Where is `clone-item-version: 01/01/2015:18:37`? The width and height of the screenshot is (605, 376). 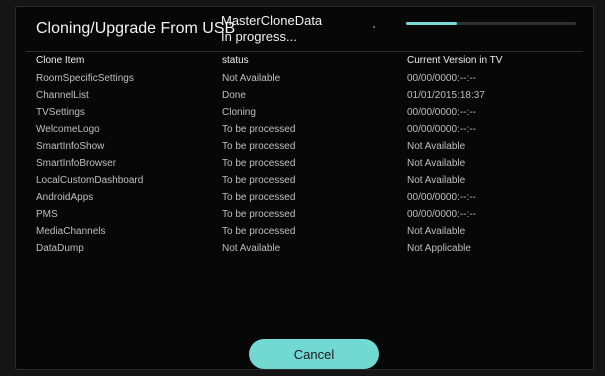
clone-item-version: 01/01/2015:18:37 is located at coordinates (446, 95).